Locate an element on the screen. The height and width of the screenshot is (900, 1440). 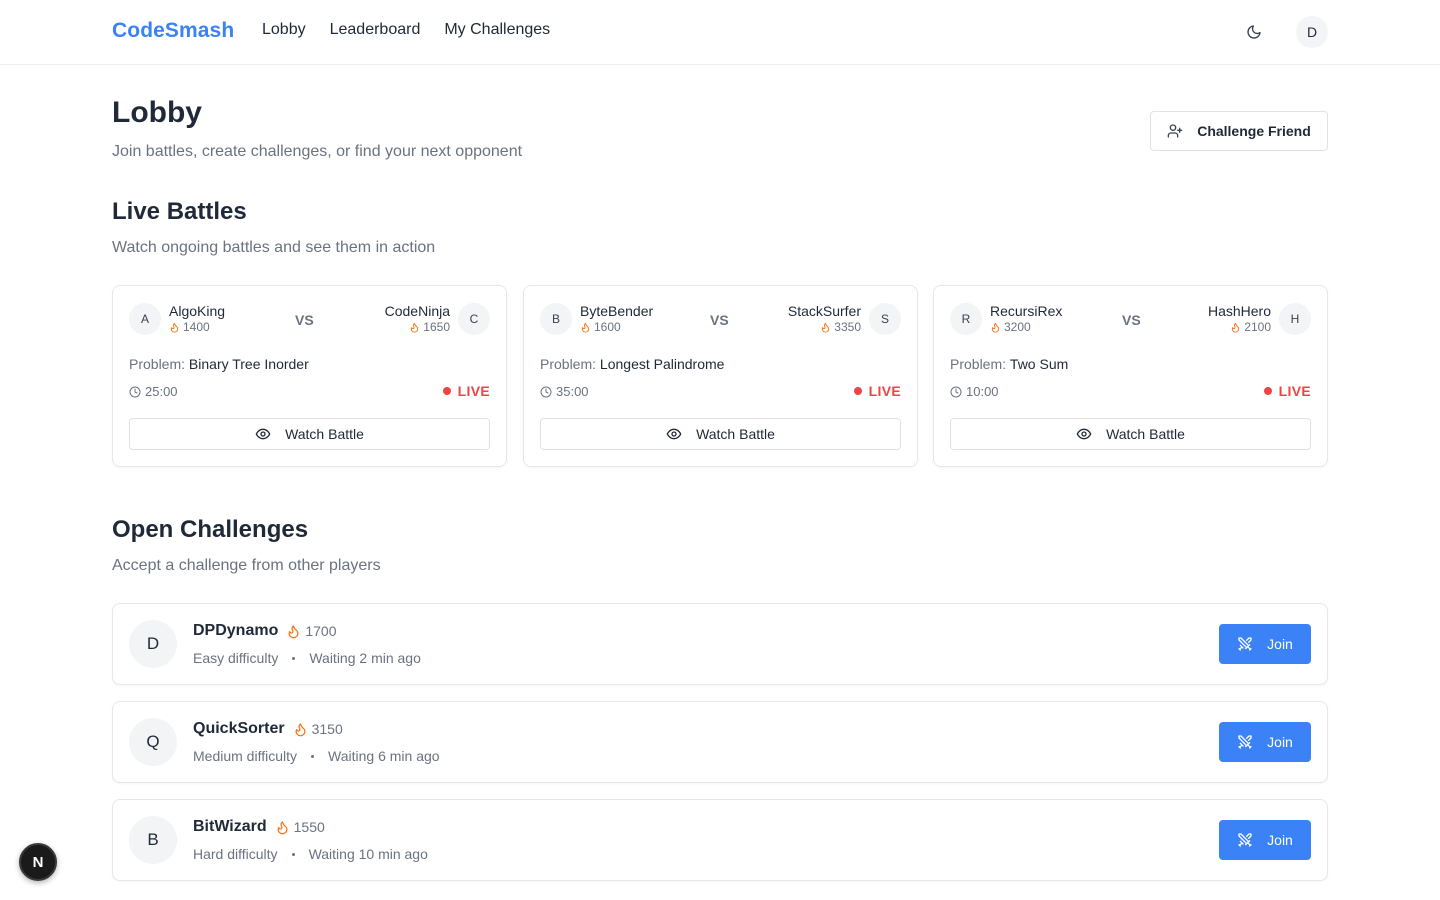
rating-value: 2100 is located at coordinates (1257, 327).